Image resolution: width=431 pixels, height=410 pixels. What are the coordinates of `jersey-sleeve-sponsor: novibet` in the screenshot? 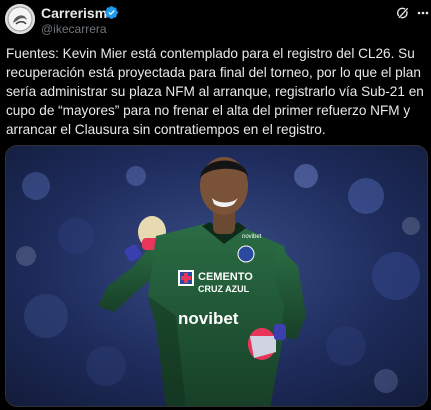 It's located at (252, 237).